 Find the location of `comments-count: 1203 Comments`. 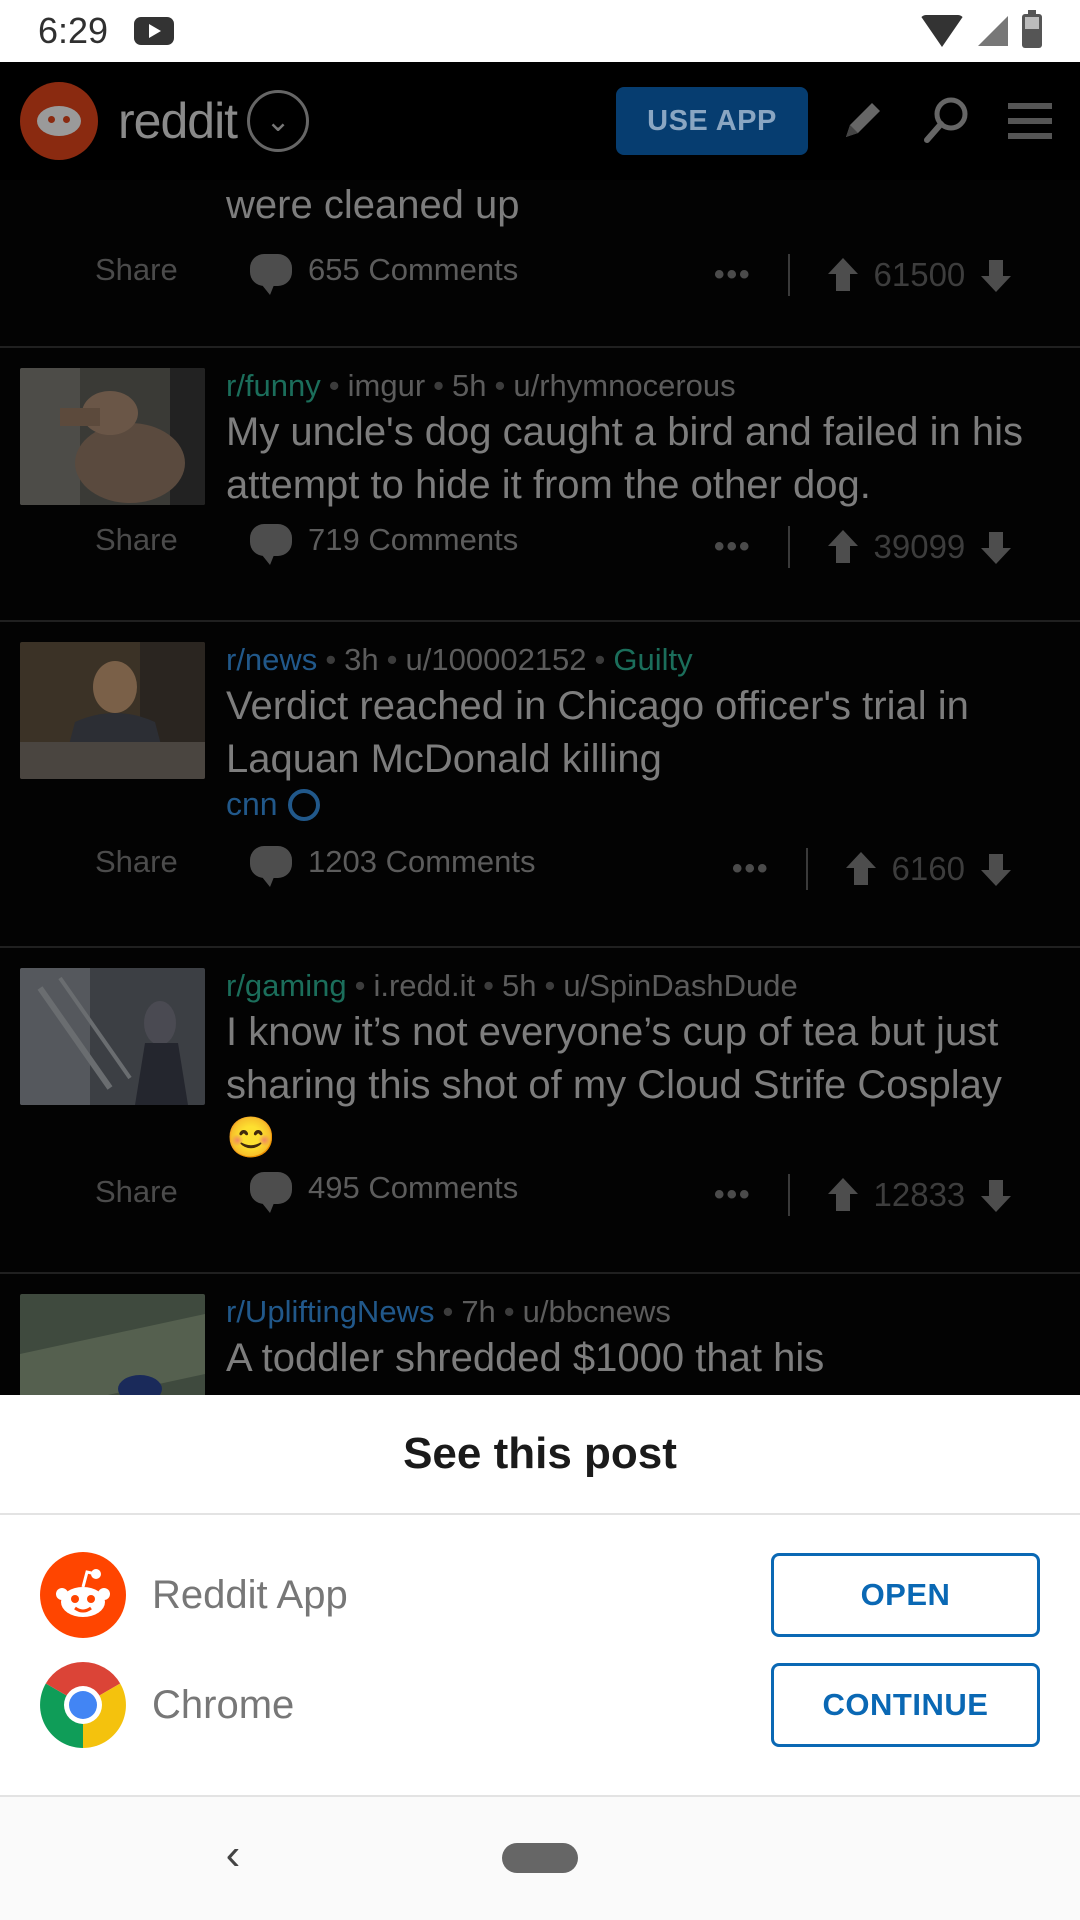

comments-count: 1203 Comments is located at coordinates (422, 861).